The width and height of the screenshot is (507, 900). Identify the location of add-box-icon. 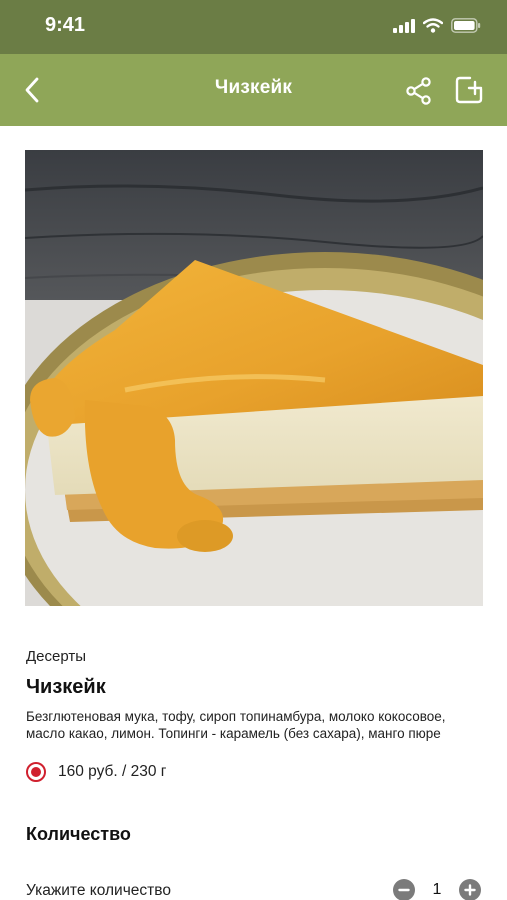
(469, 90).